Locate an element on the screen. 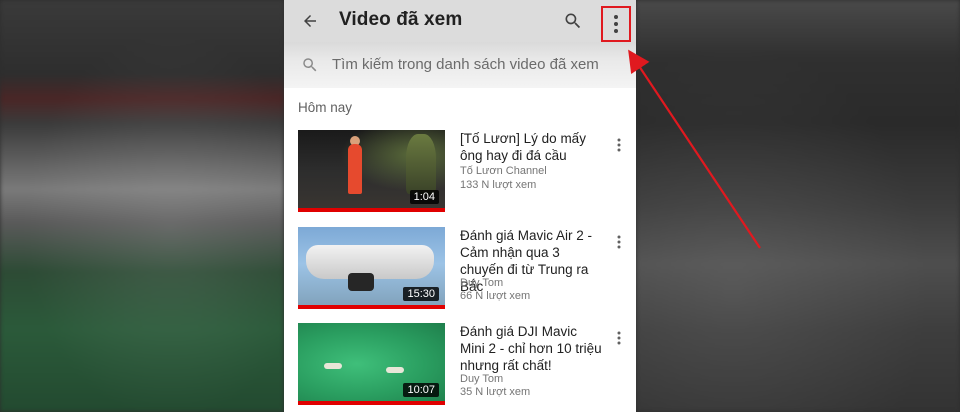 The height and width of the screenshot is (412, 960). duration-badge: 10:07 is located at coordinates (421, 390).